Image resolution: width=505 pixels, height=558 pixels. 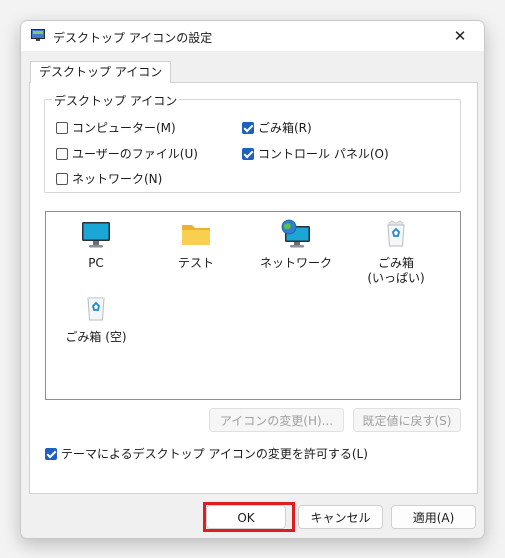 What do you see at coordinates (396, 252) in the screenshot?
I see `icon-item-recycle-bin-full: ごみ箱 (いっぱい)` at bounding box center [396, 252].